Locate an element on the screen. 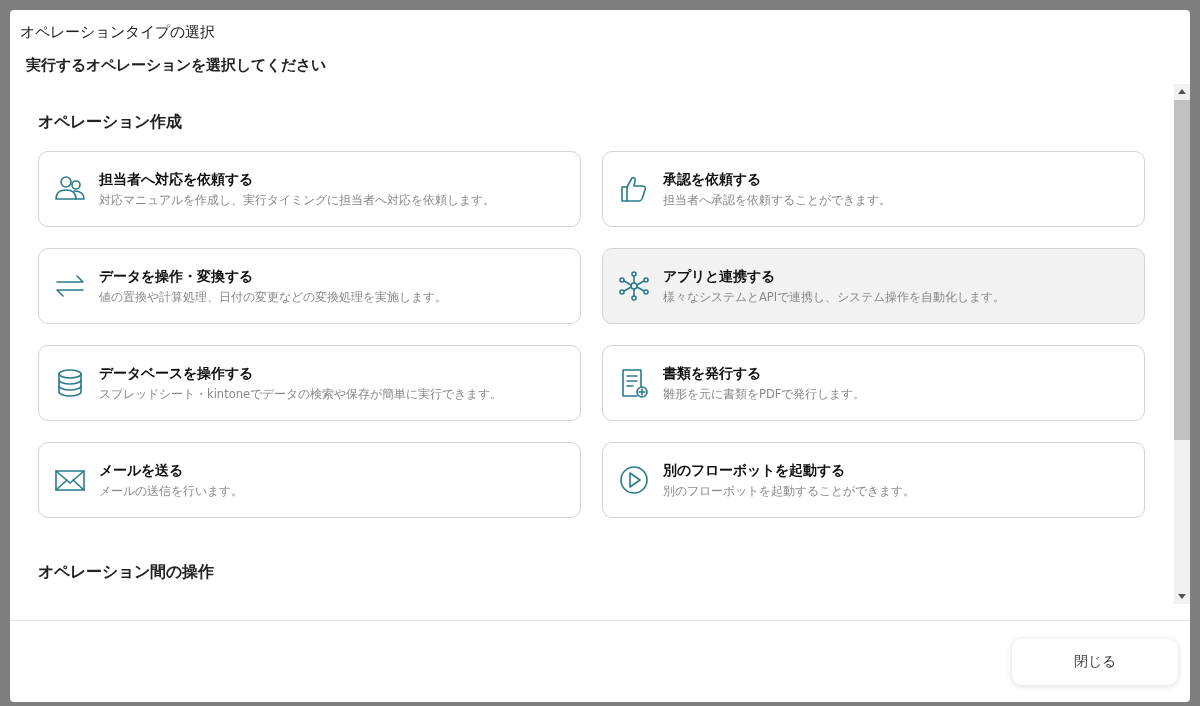 The image size is (1200, 706). scrollbar is located at coordinates (1182, 344).